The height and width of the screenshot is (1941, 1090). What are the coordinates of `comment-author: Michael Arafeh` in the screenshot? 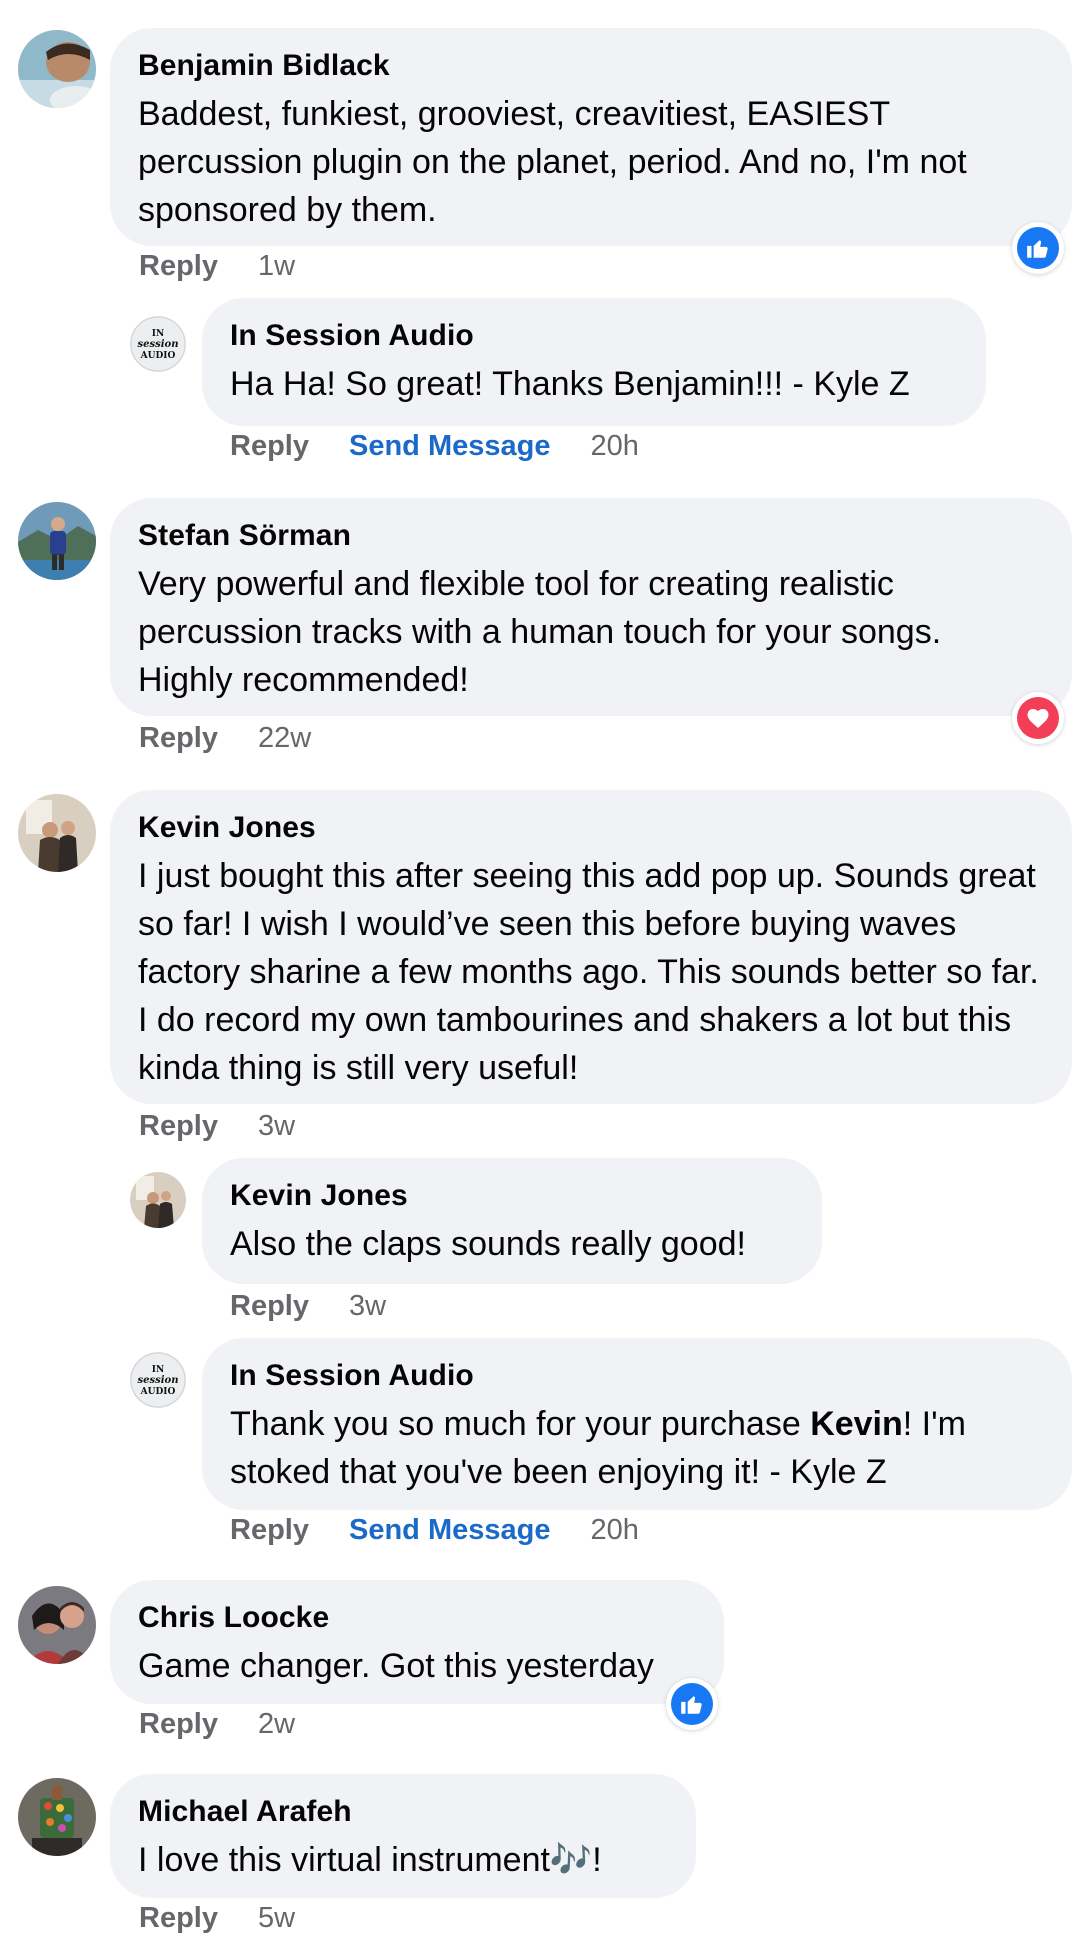 It's located at (403, 1812).